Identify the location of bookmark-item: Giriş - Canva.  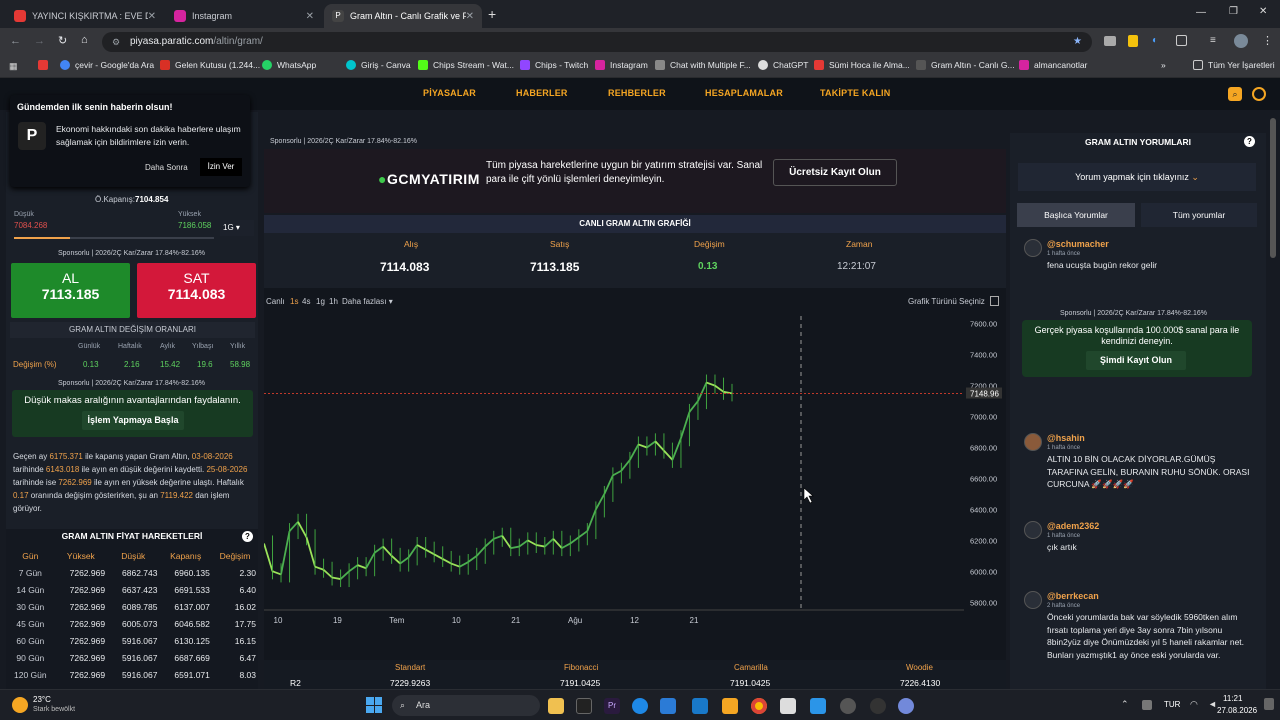
(378, 65).